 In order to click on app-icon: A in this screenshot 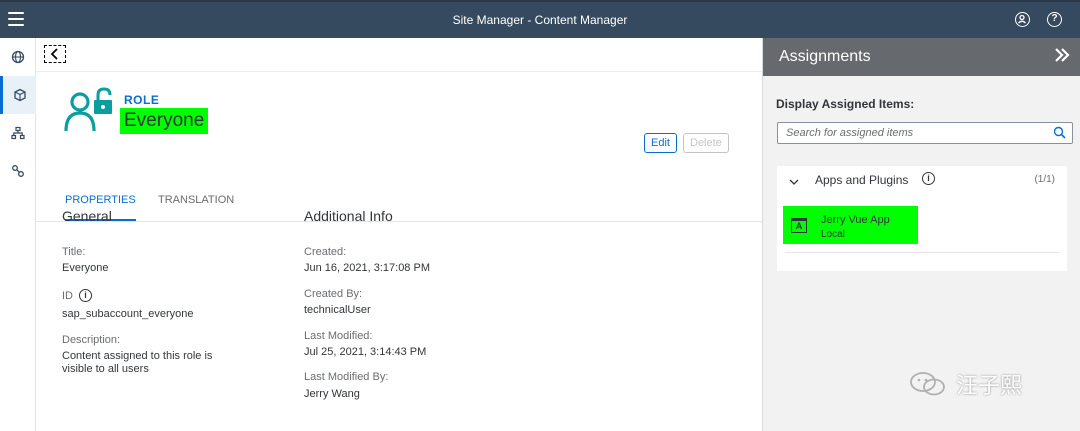, I will do `click(799, 225)`.